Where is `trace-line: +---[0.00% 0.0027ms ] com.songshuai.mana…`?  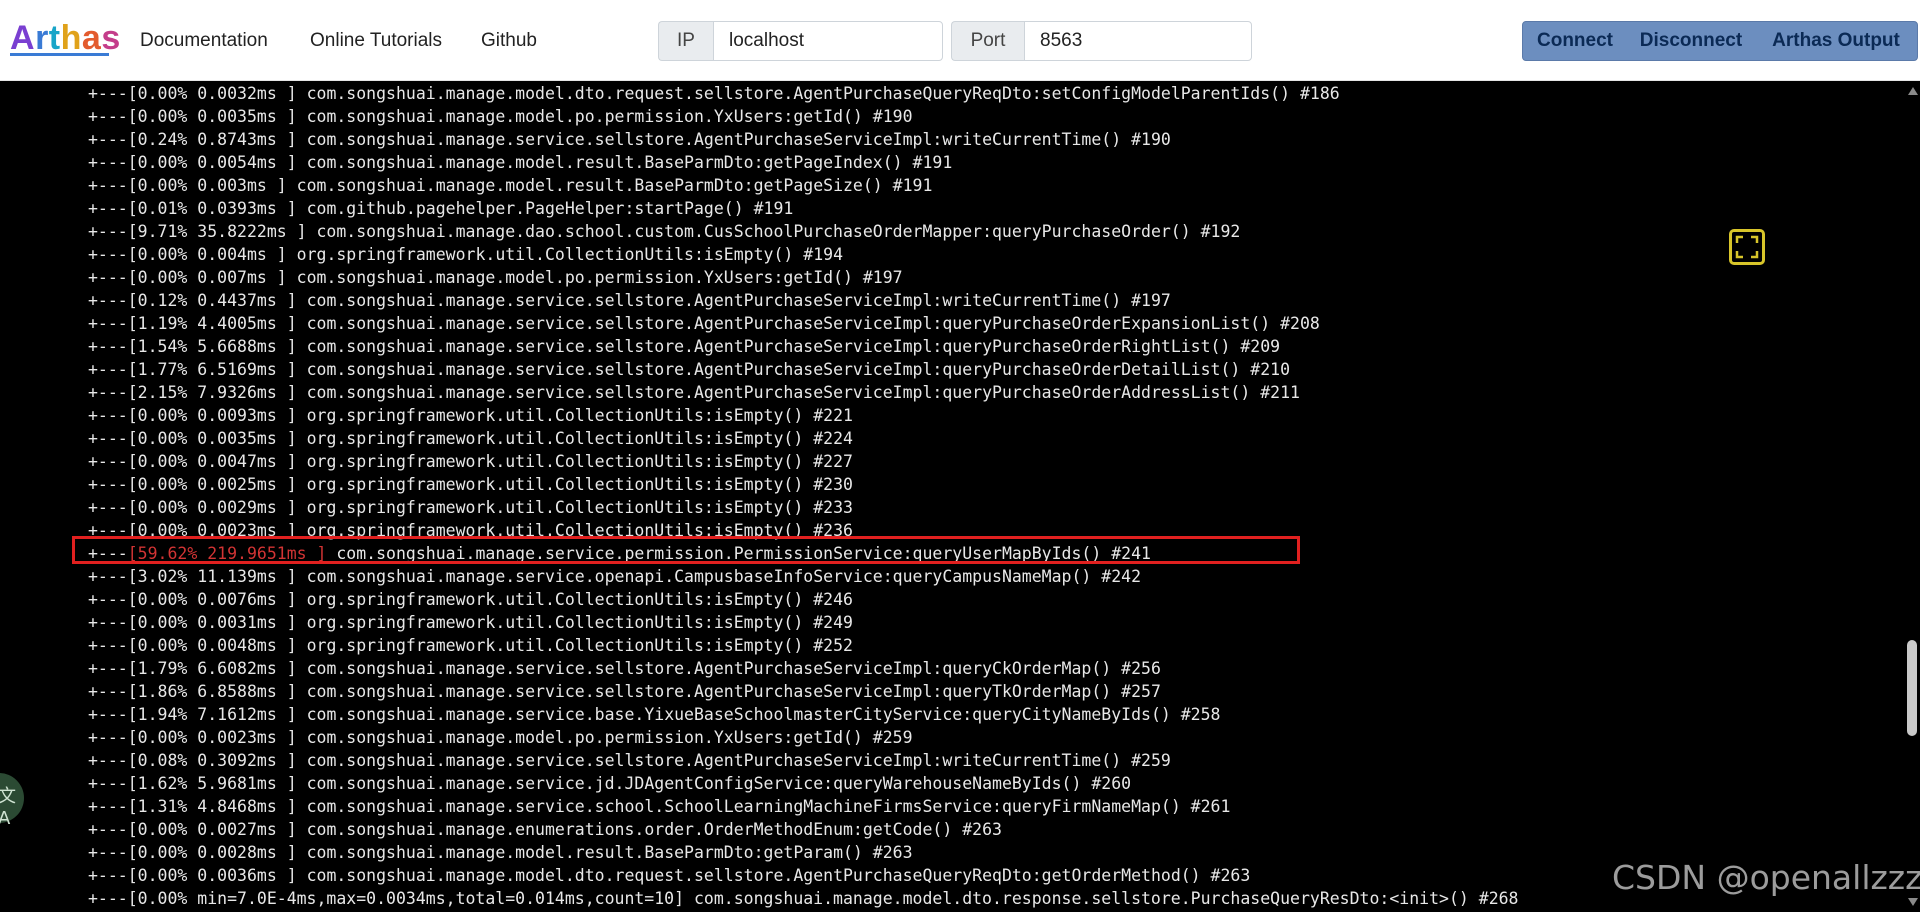
trace-line: +---[0.00% 0.0027ms ] com.songshuai.mana… is located at coordinates (803, 829).